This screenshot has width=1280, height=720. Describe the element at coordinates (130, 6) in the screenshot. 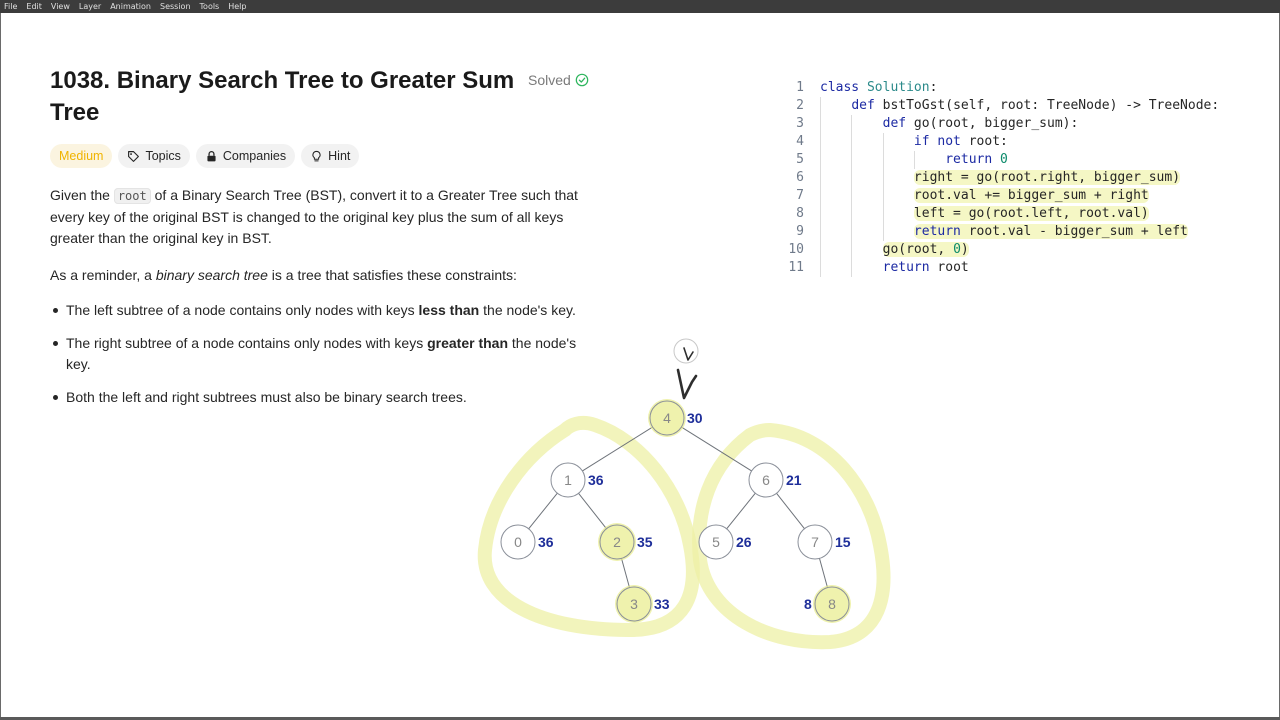

I see `menu-animation: Animation` at that location.